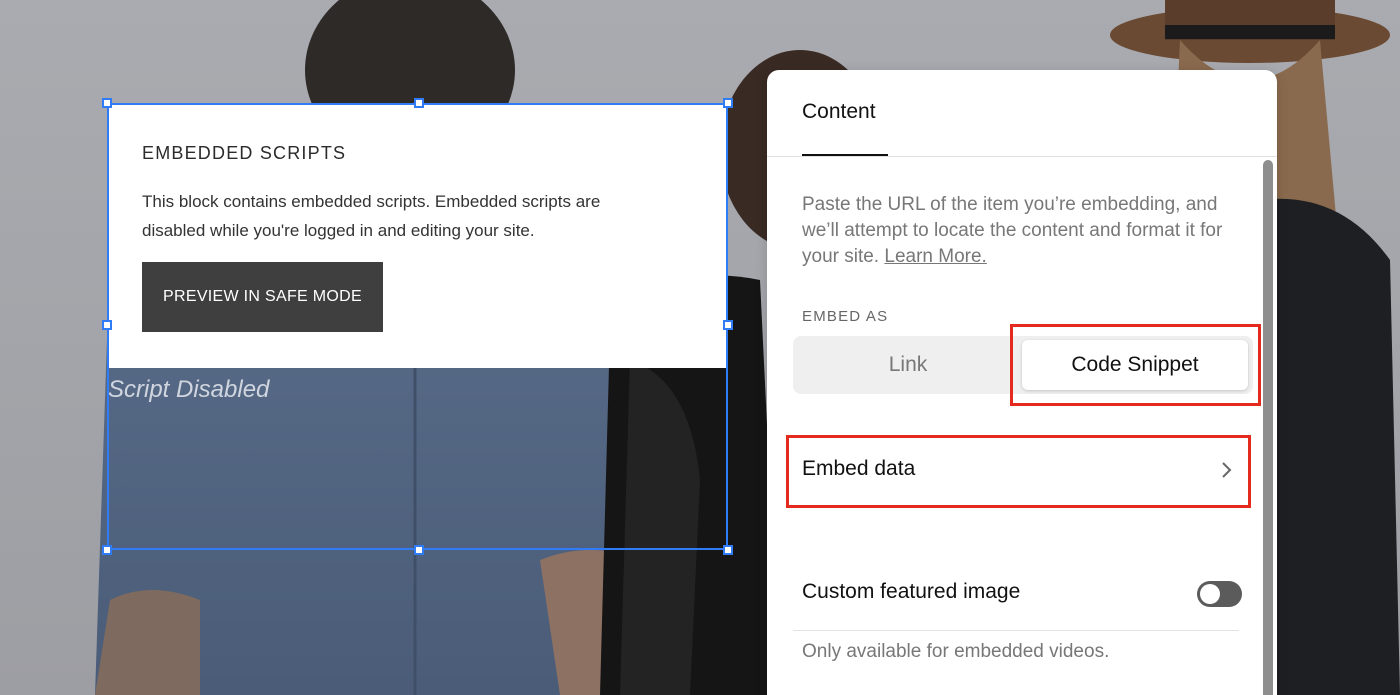 The width and height of the screenshot is (1400, 695). Describe the element at coordinates (911, 591) in the screenshot. I see `custom-featured-image-label: Custom featured image` at that location.